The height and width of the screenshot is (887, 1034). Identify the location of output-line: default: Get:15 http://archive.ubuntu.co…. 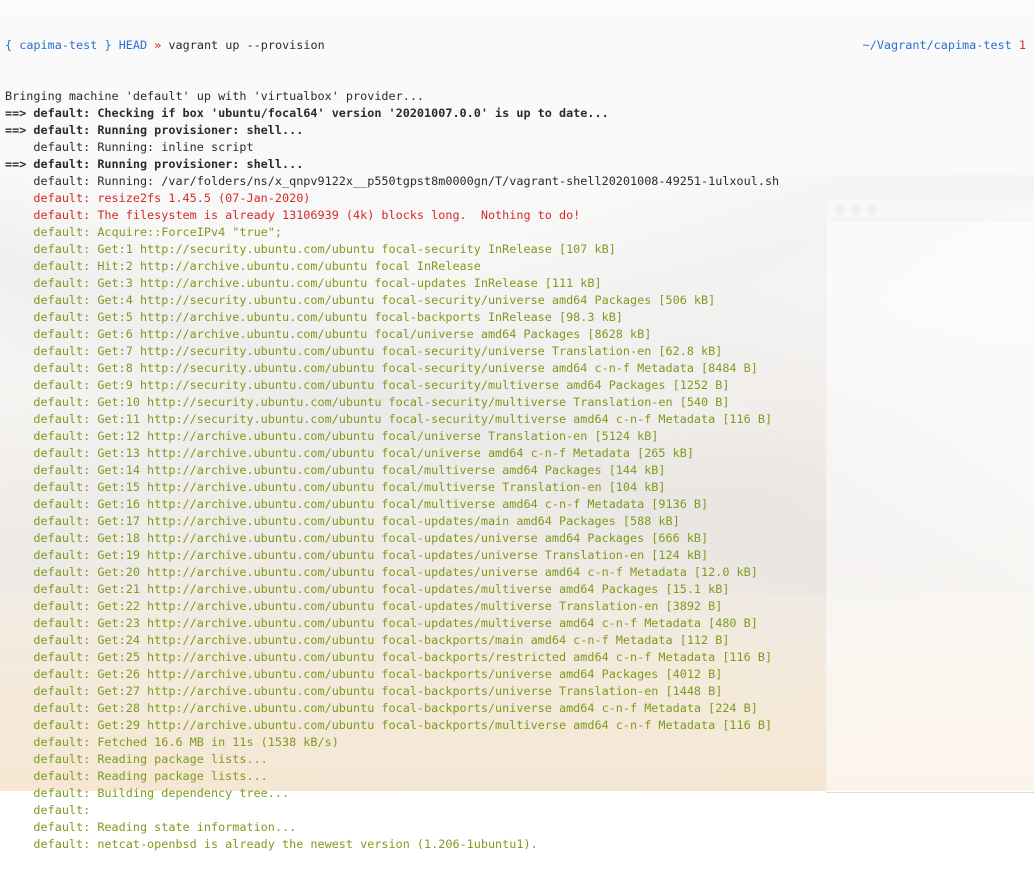
(335, 487).